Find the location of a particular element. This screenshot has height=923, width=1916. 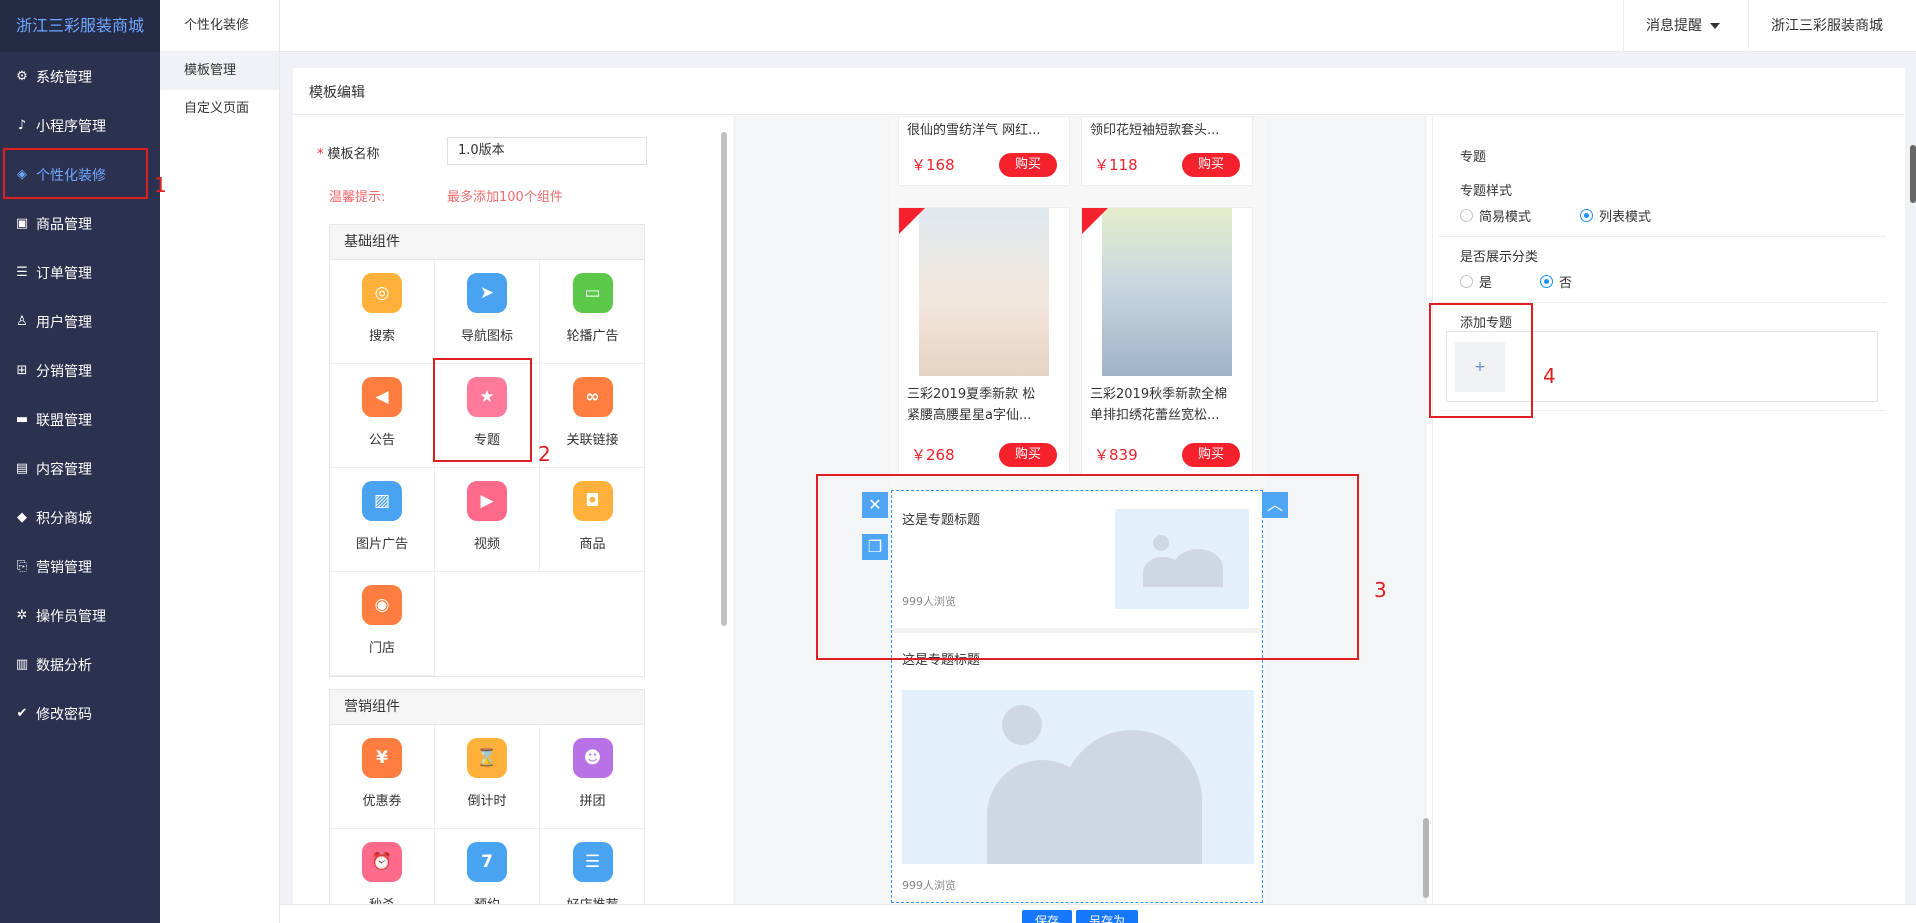

component-basic-9: ◉ 门店 is located at coordinates (382, 624).